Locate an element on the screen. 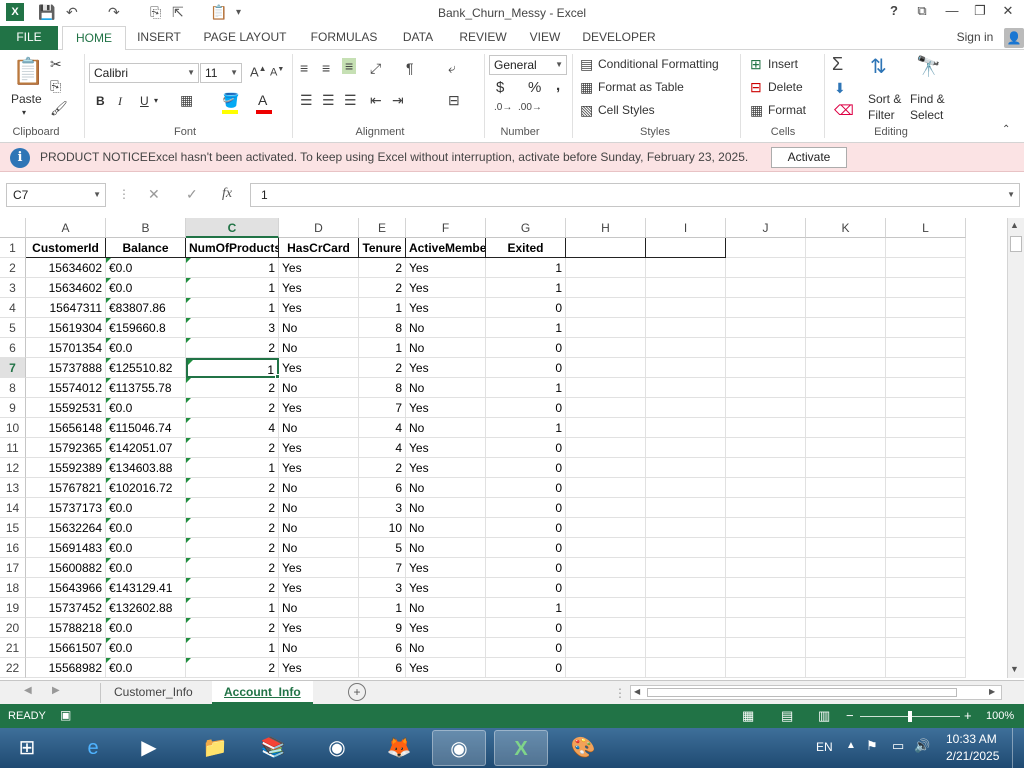 The height and width of the screenshot is (768, 1024). table-cell: €142051.07 is located at coordinates (146, 448).